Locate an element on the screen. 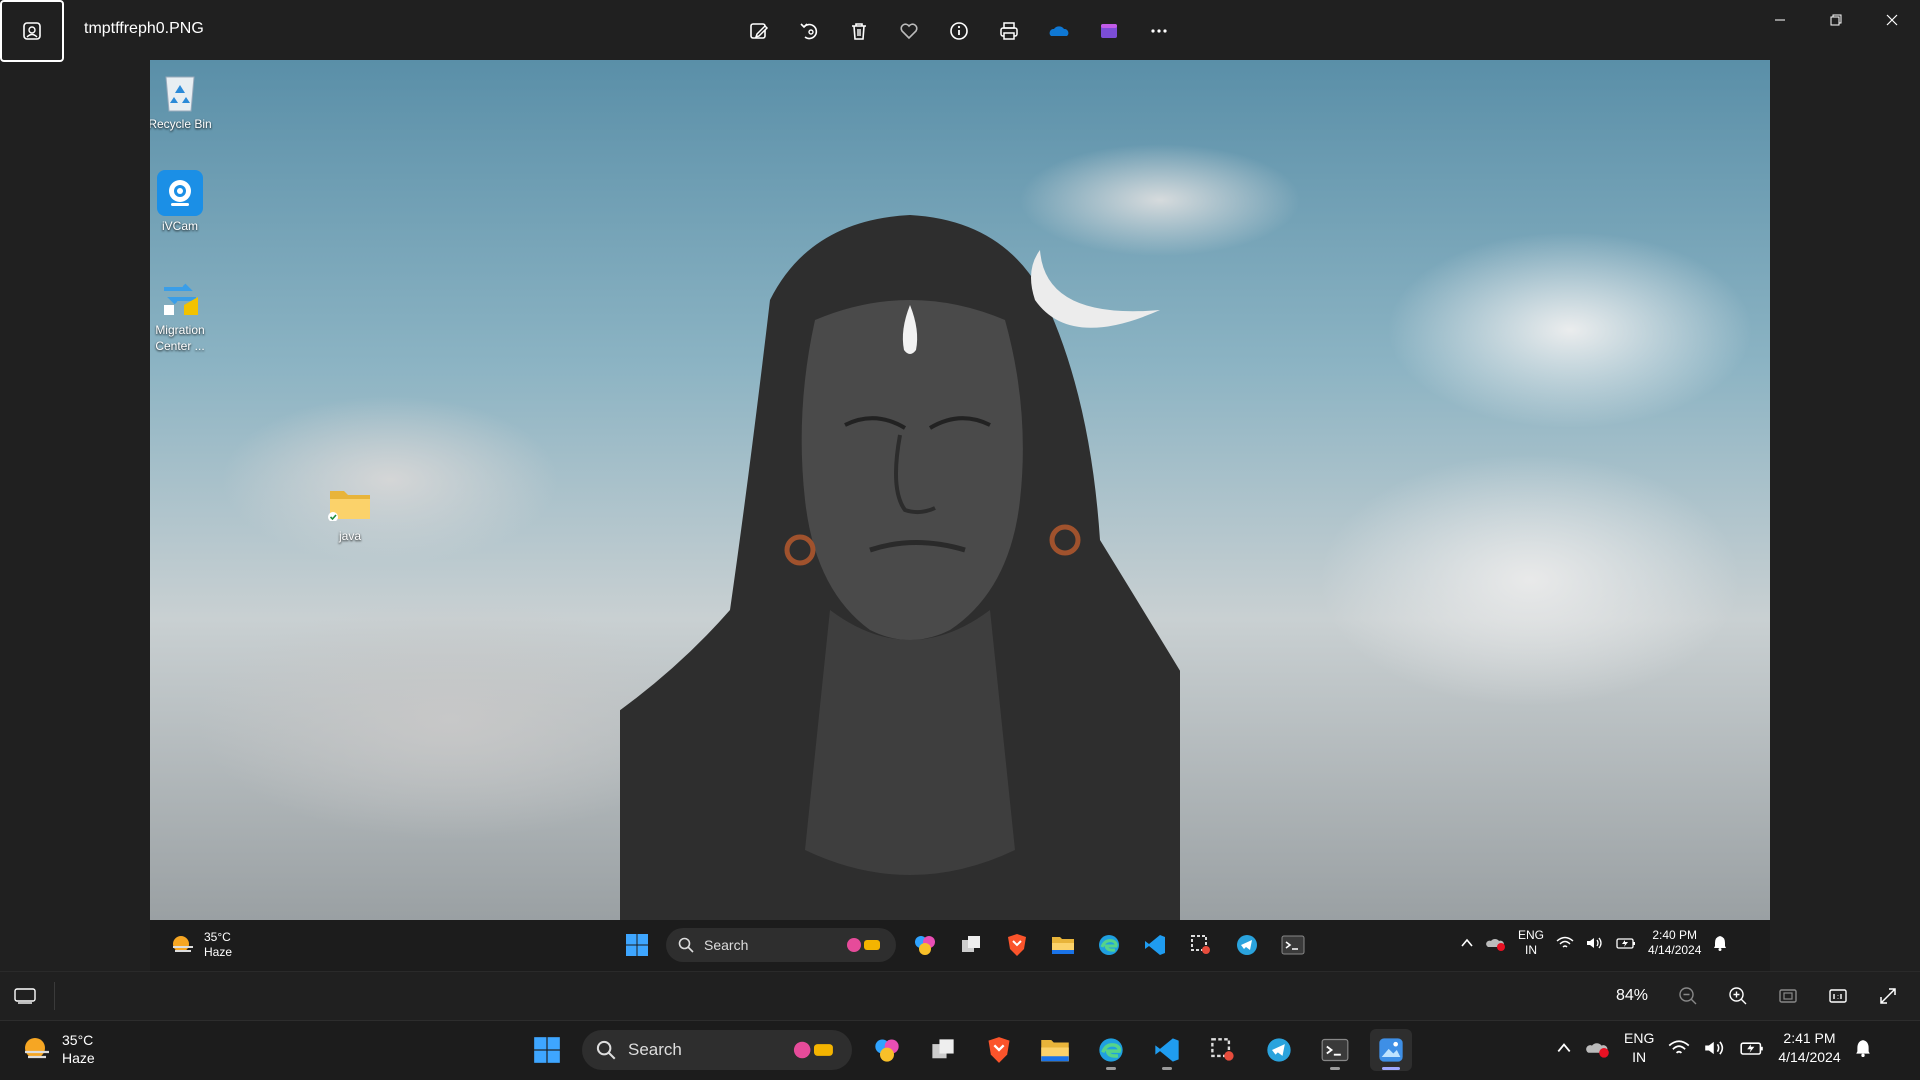 Image resolution: width=1920 pixels, height=1080 pixels. filmstrip-icon is located at coordinates (25, 996).